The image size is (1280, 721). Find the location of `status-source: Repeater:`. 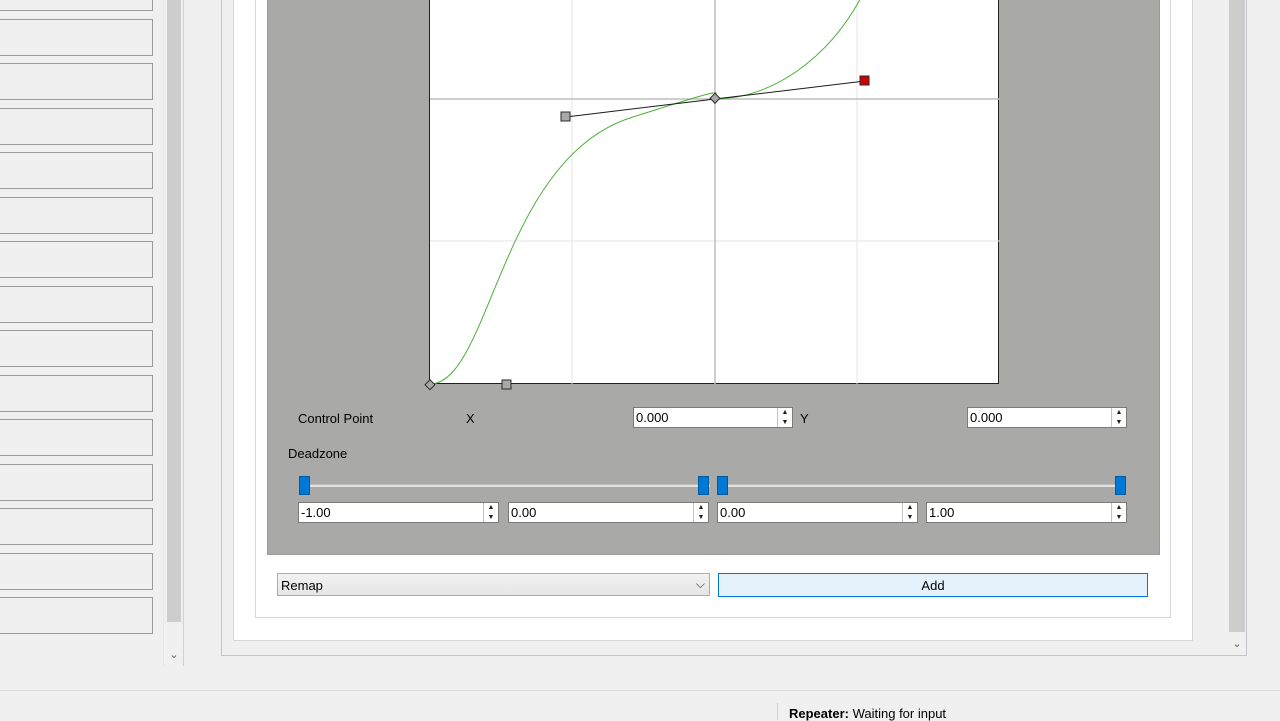

status-source: Repeater: is located at coordinates (819, 713).